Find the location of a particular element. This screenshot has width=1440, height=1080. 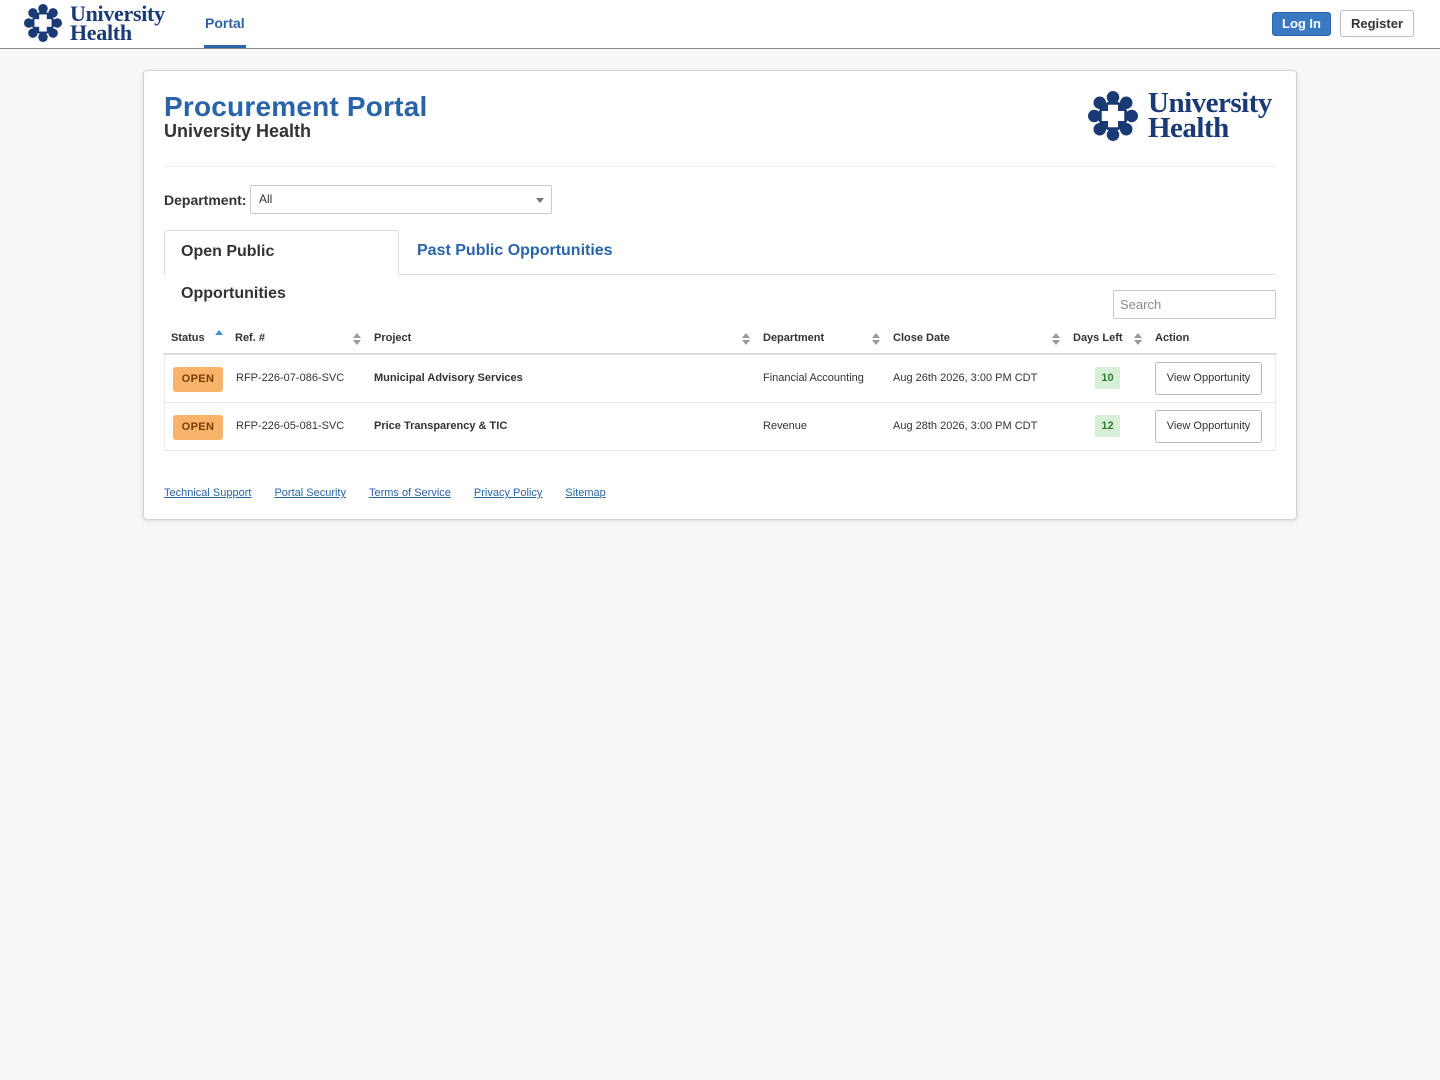

caret-down-icon is located at coordinates (540, 200).